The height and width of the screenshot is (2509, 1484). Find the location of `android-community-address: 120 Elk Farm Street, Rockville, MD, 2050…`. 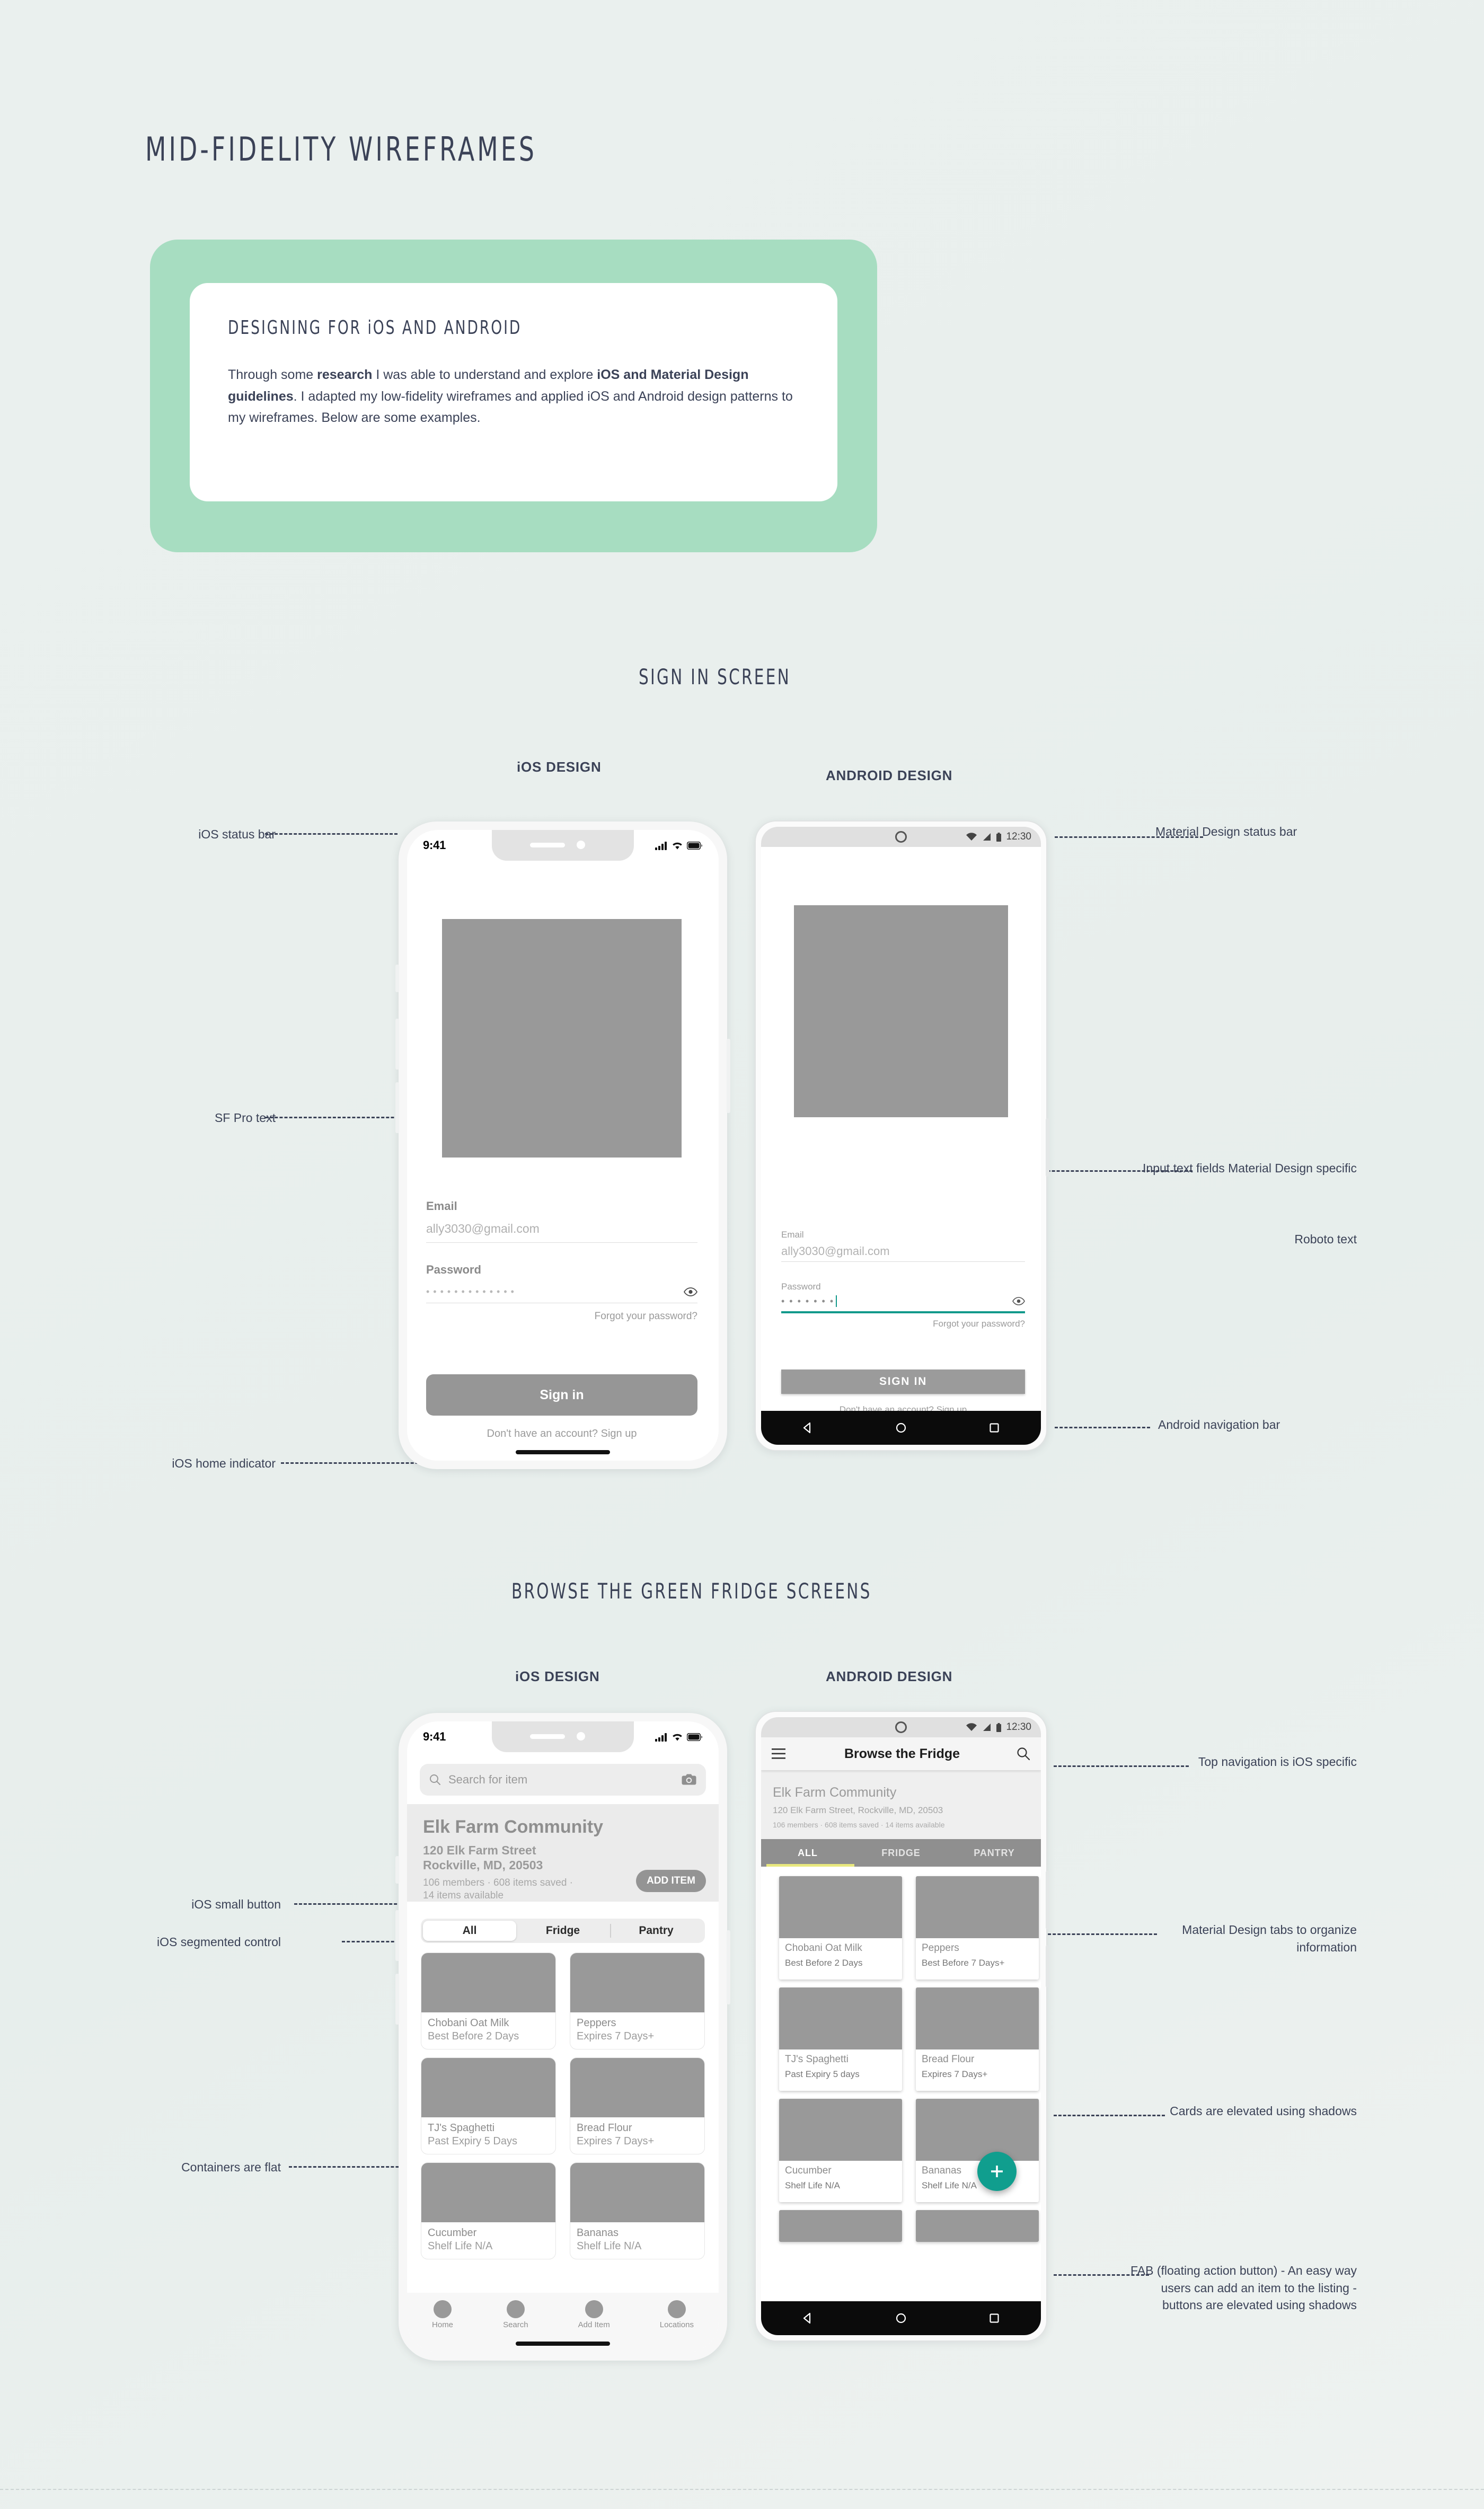

android-community-address: 120 Elk Farm Street, Rockville, MD, 2050… is located at coordinates (858, 1810).